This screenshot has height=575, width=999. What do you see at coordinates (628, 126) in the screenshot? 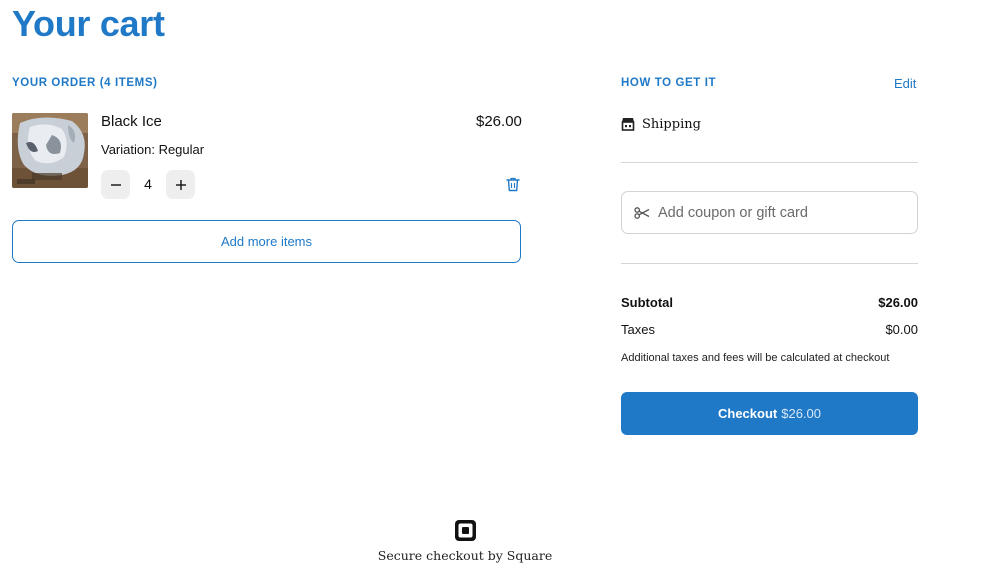
I see `storefront-icon` at bounding box center [628, 126].